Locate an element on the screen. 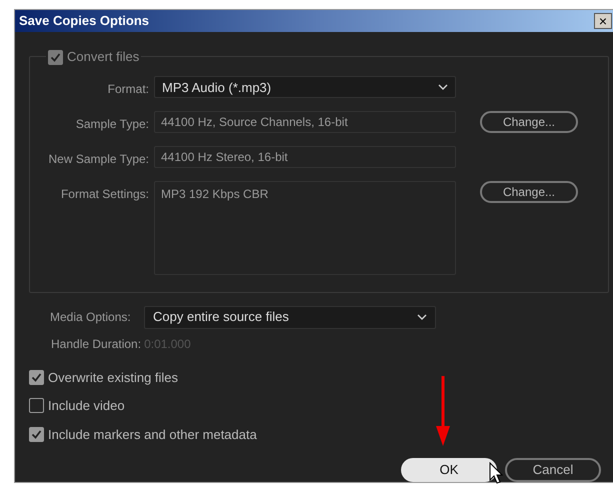 This screenshot has height=489, width=613. field-label: Media Options: is located at coordinates (90, 317).